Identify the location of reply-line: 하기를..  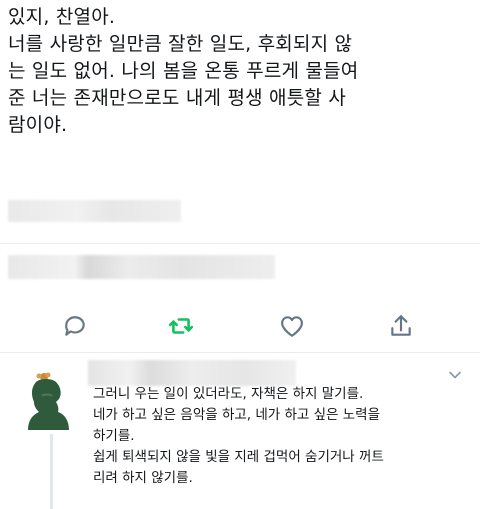
(114, 436).